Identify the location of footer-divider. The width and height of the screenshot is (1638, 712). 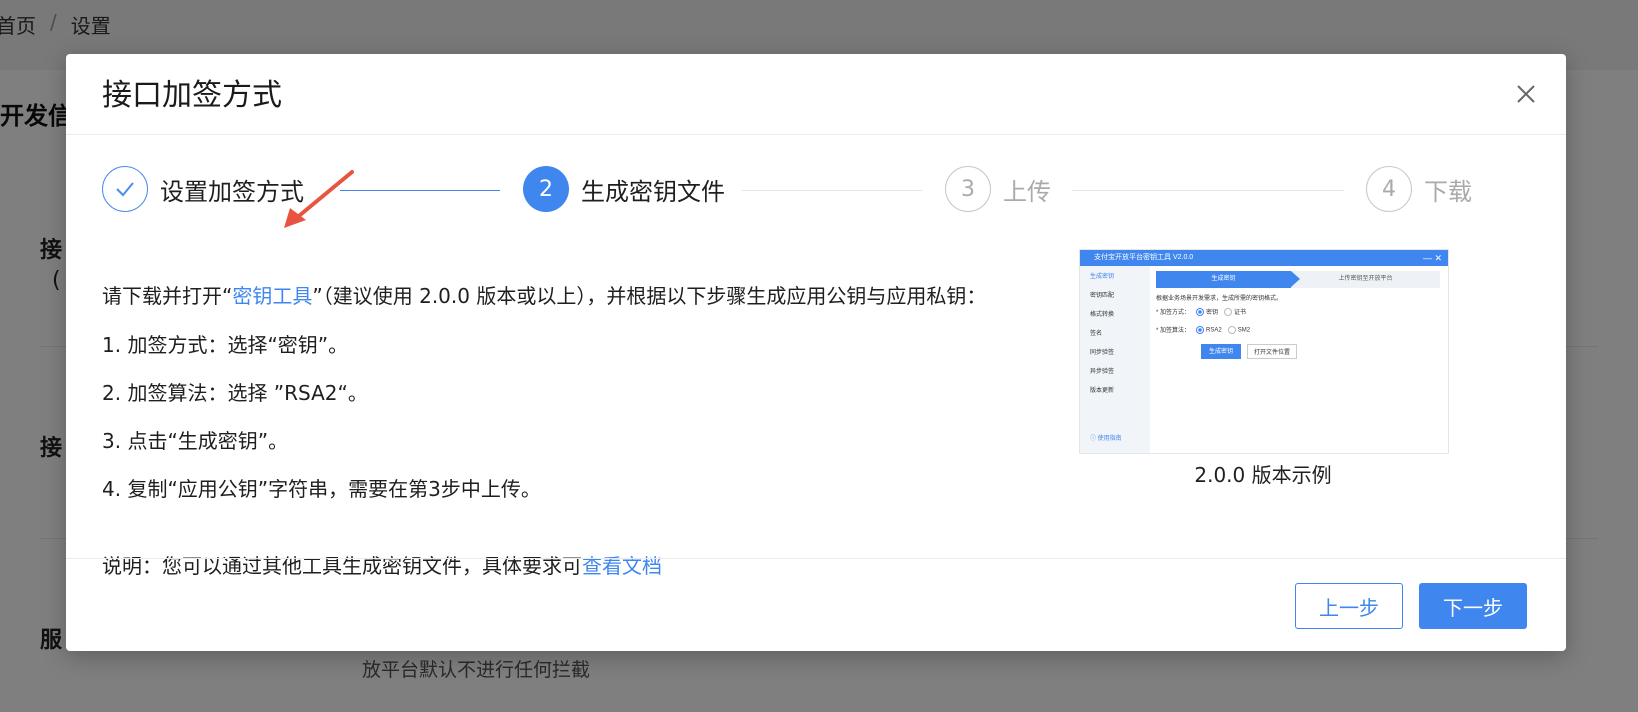
(816, 558).